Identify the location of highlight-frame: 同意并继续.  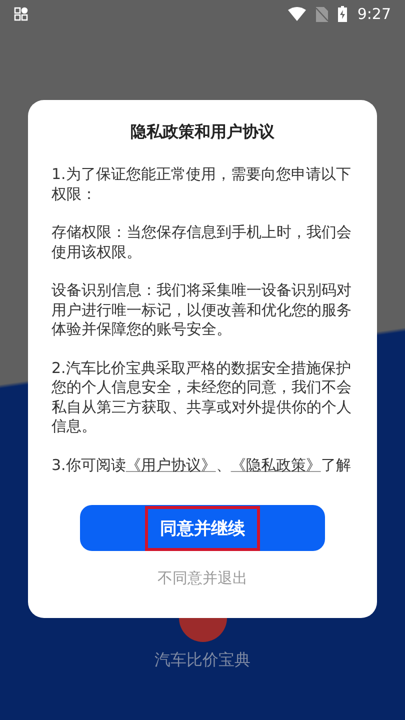
(202, 528).